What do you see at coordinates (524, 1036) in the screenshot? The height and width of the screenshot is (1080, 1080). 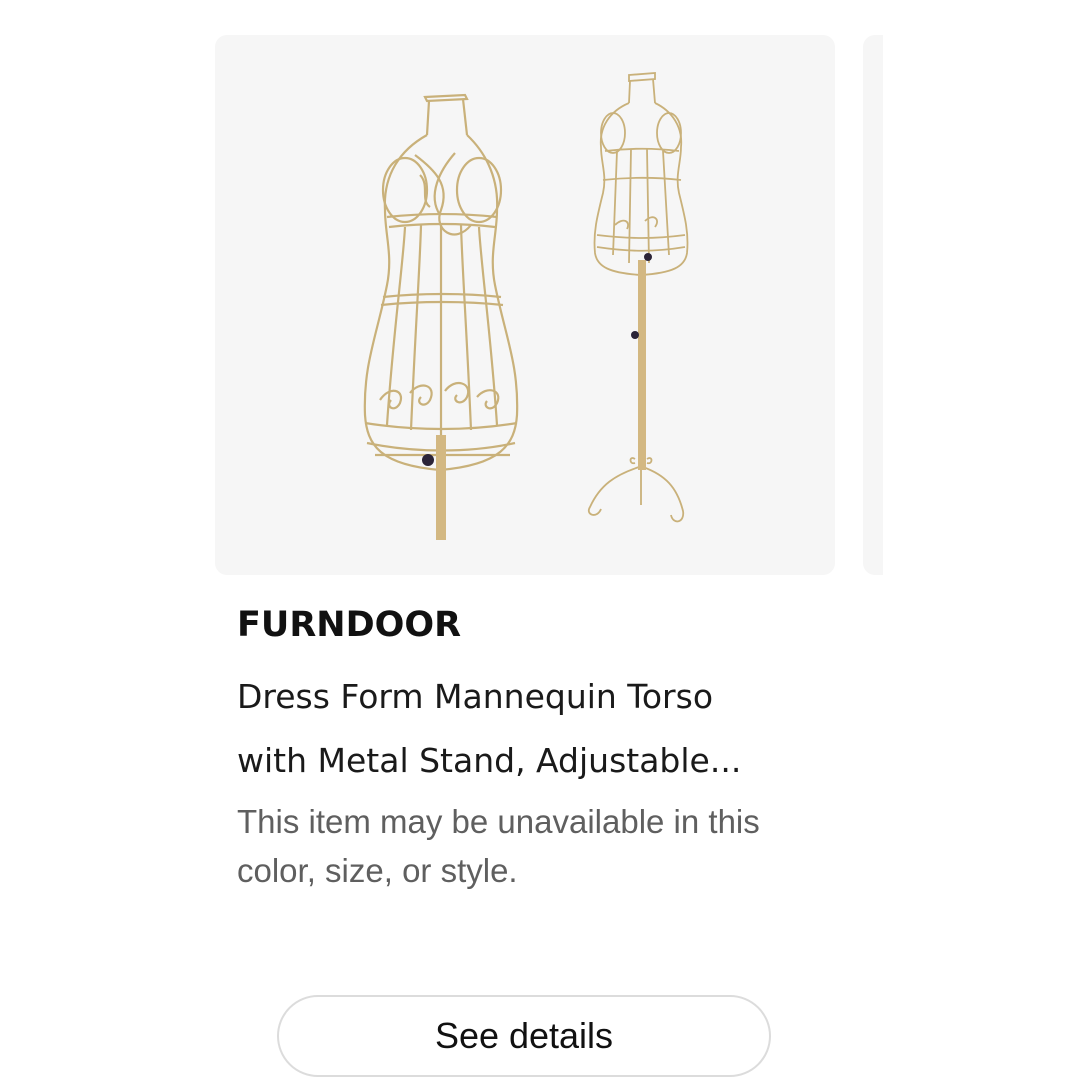 I see `see-details-button: See details` at bounding box center [524, 1036].